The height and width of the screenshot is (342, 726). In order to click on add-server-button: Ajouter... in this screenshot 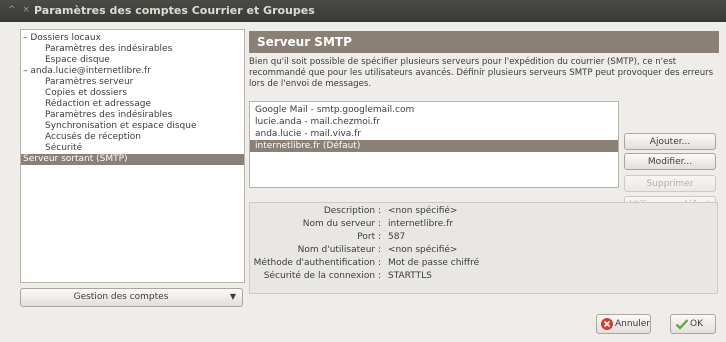, I will do `click(670, 141)`.